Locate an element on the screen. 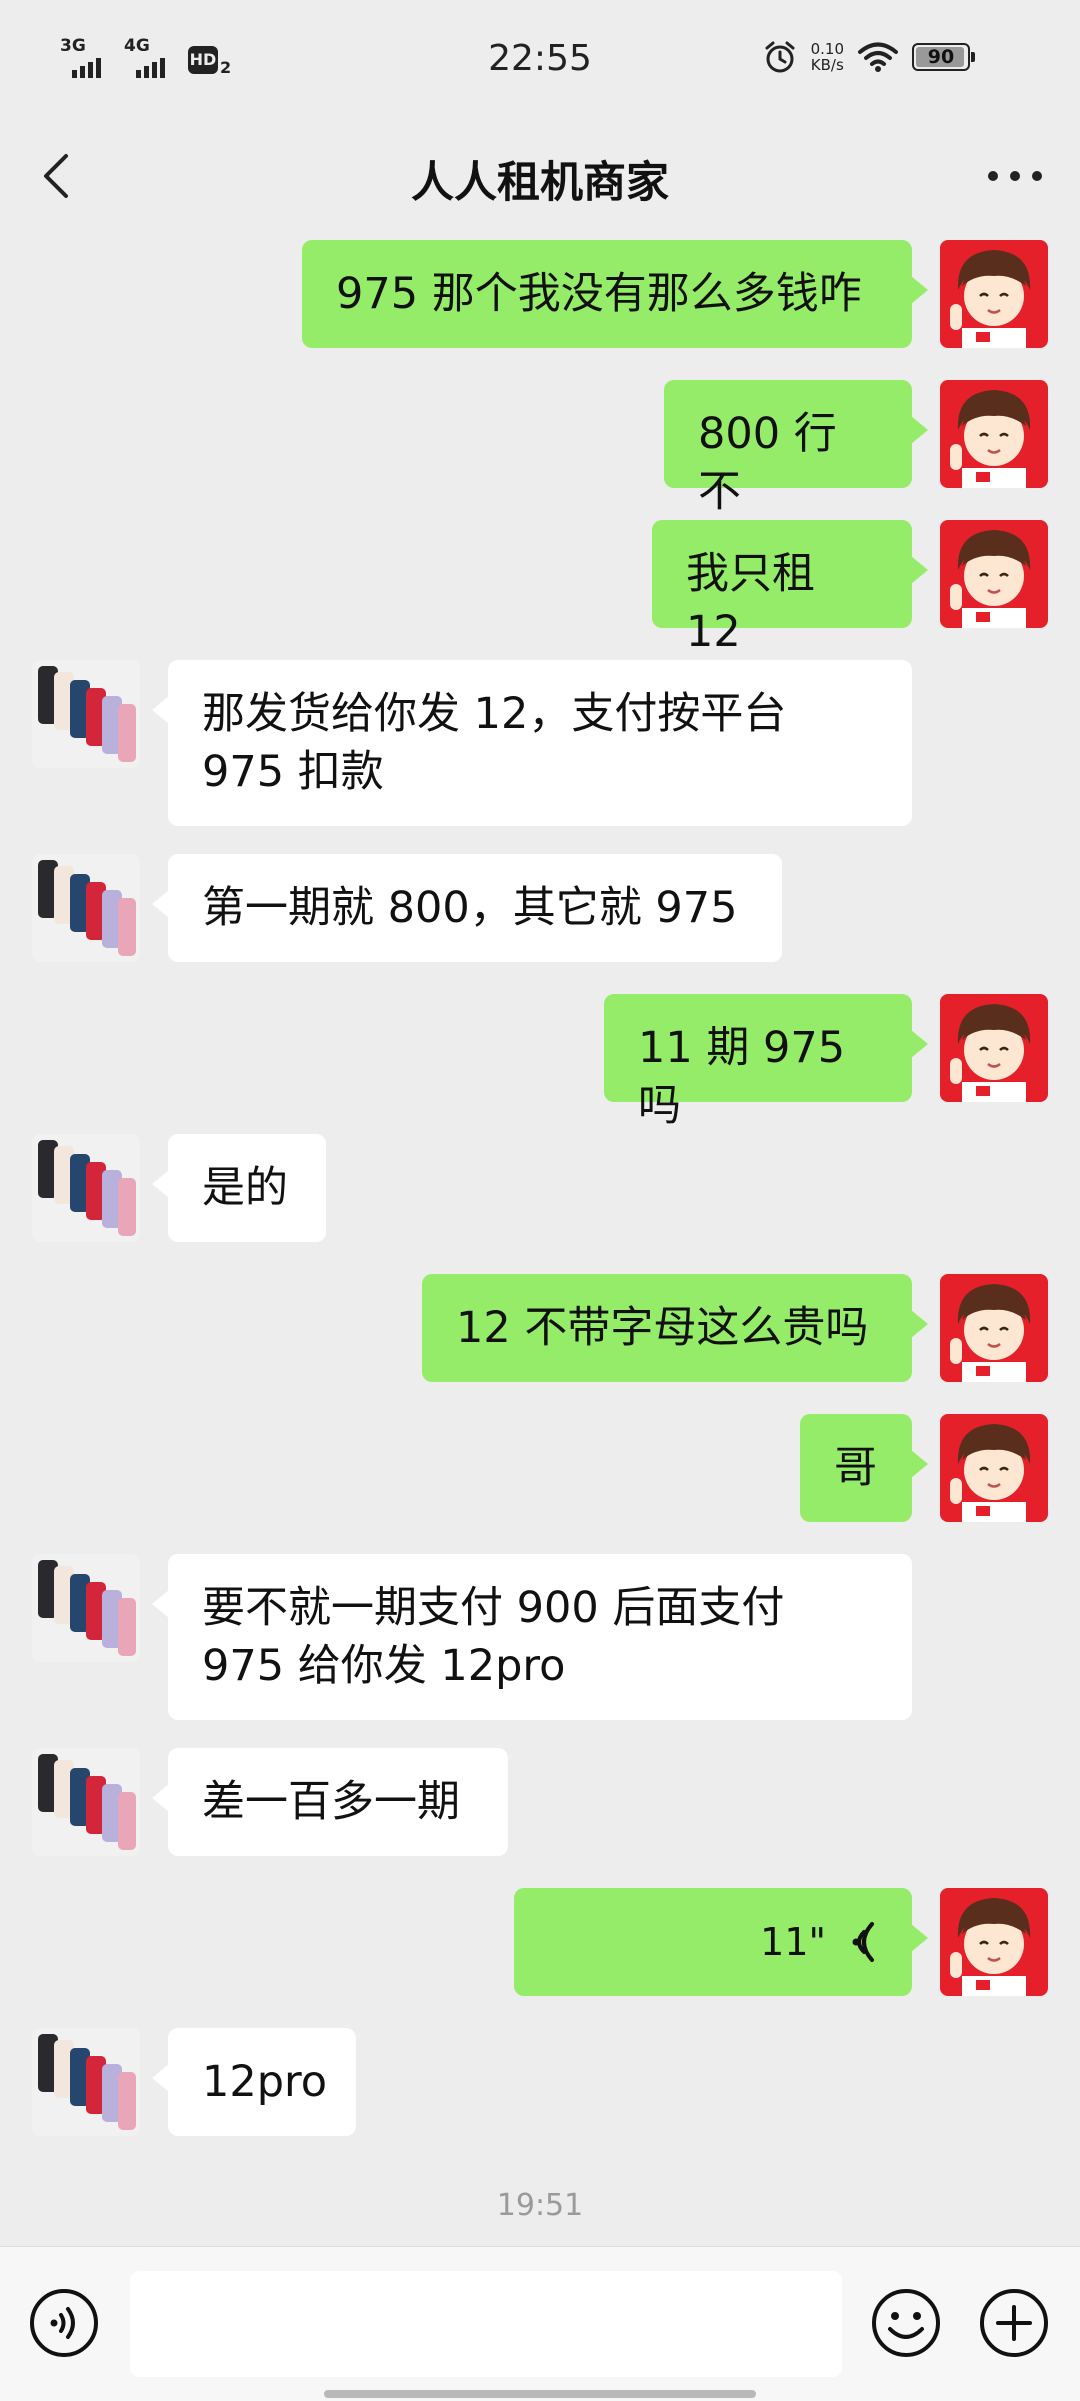 Image resolution: width=1080 pixels, height=2401 pixels. message-bubble: 800 行不 is located at coordinates (796, 448).